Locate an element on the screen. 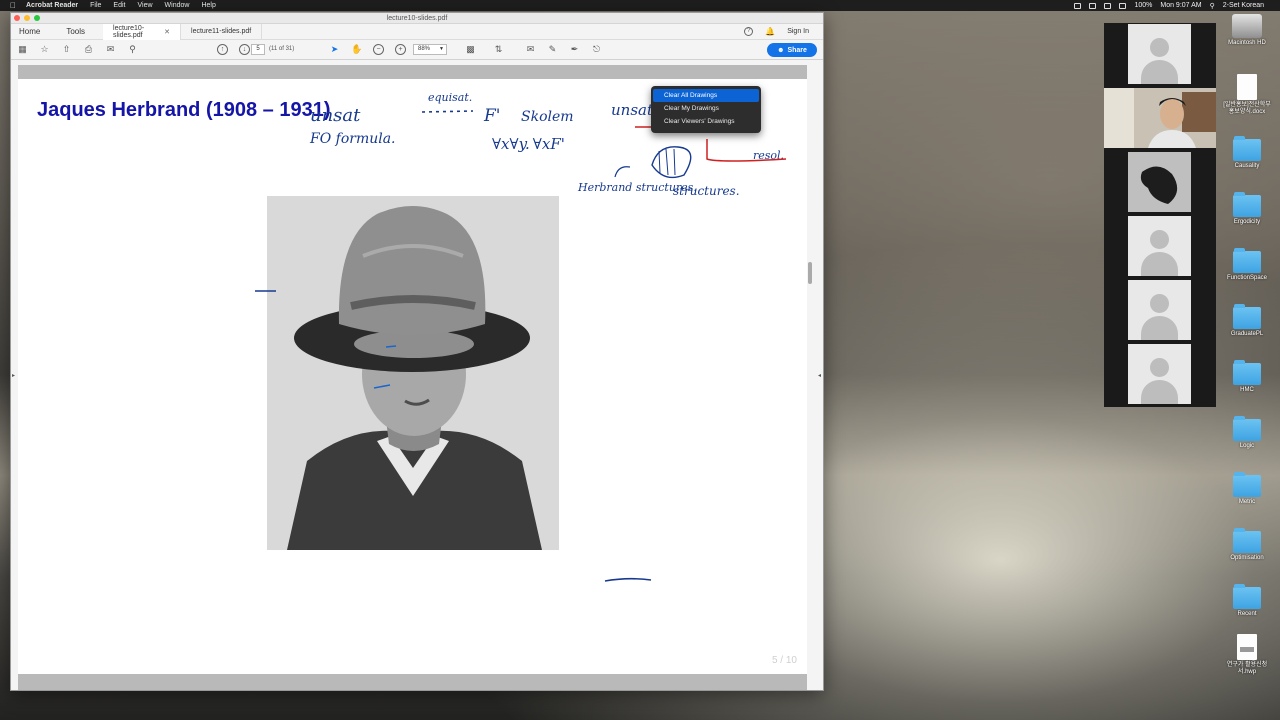 The height and width of the screenshot is (720, 1280). next-page-icon: ↓ is located at coordinates (244, 49).